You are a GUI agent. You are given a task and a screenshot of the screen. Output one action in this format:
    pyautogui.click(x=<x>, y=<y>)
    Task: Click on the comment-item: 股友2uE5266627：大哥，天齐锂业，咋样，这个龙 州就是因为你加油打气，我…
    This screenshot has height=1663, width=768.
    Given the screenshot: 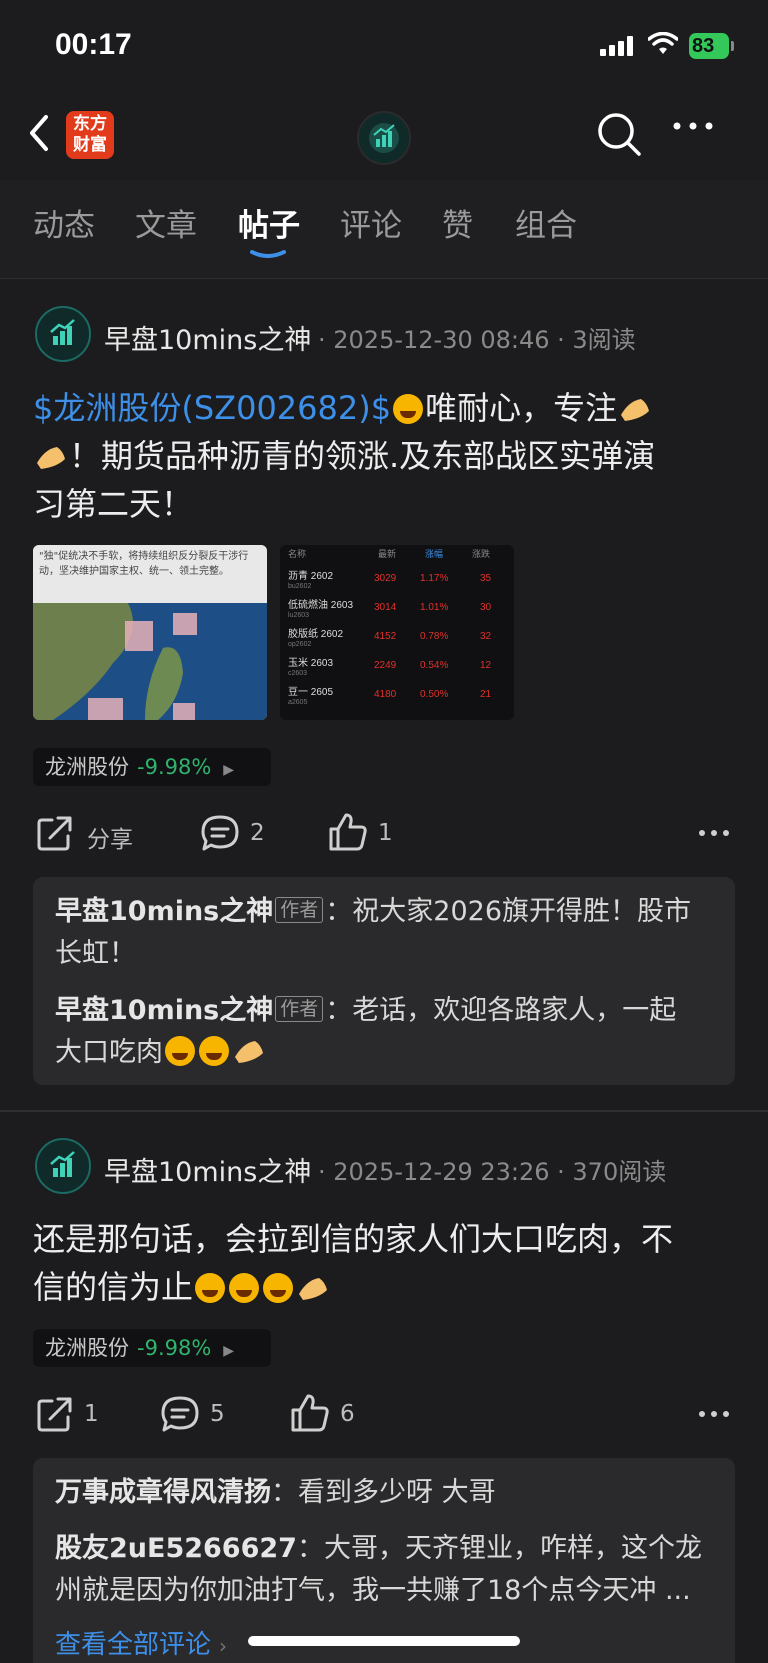 What is the action you would take?
    pyautogui.click(x=390, y=1570)
    